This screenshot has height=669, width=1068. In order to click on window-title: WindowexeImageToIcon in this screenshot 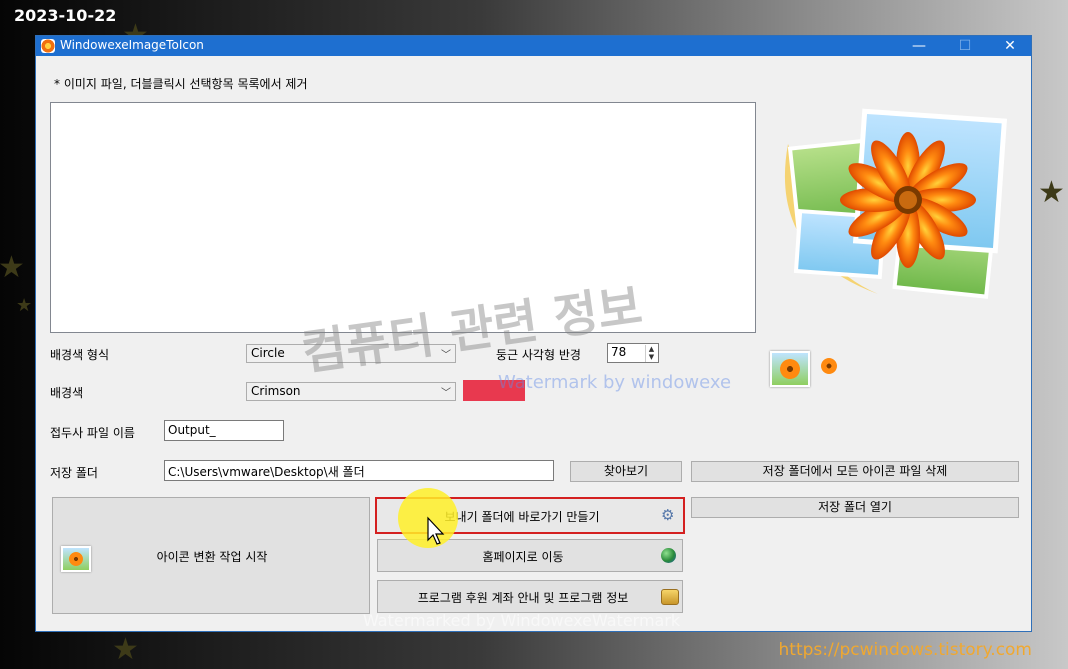, I will do `click(132, 45)`.